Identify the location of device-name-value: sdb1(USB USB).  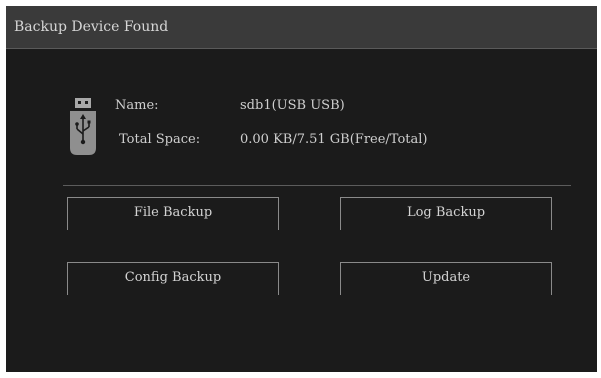
(292, 105).